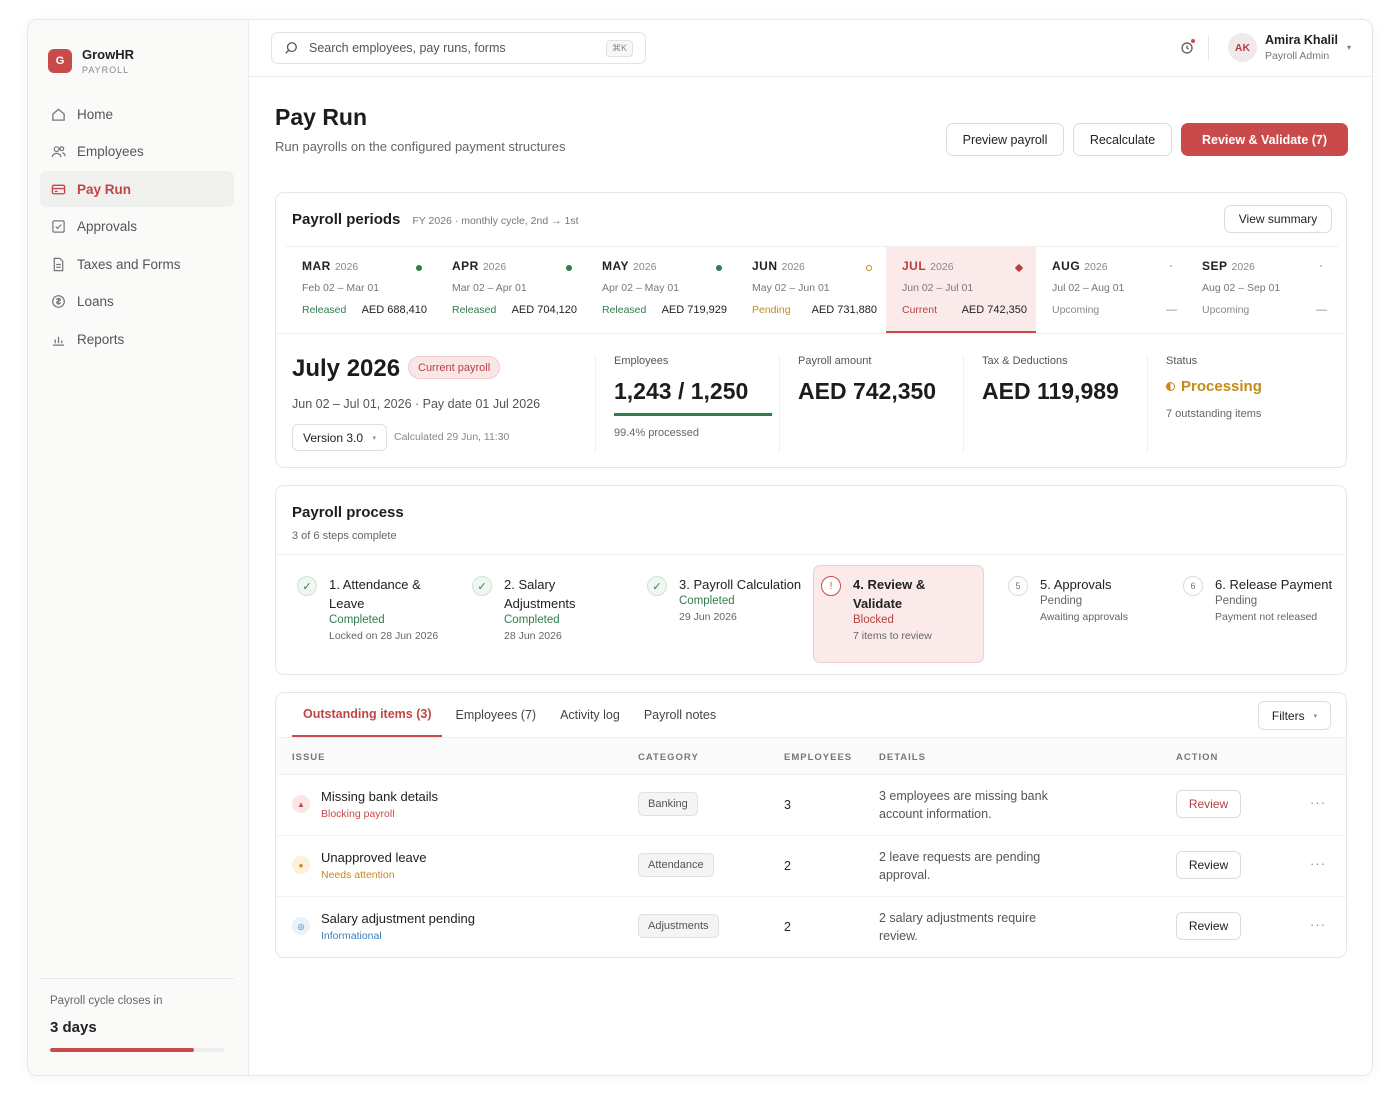 The width and height of the screenshot is (1400, 1109). Describe the element at coordinates (137, 114) in the screenshot. I see `sidebar-item-home: Home` at that location.